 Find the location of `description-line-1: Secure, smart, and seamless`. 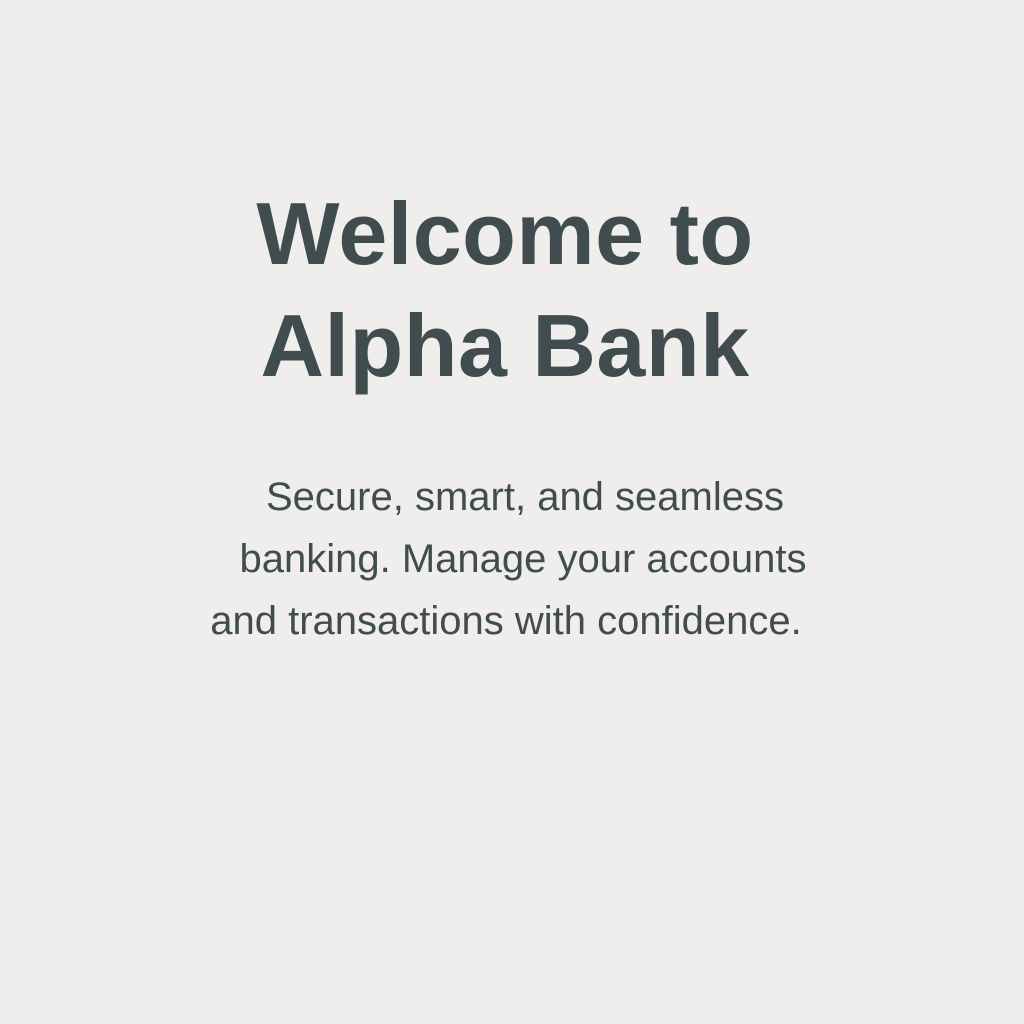

description-line-1: Secure, smart, and seamless is located at coordinates (525, 497).